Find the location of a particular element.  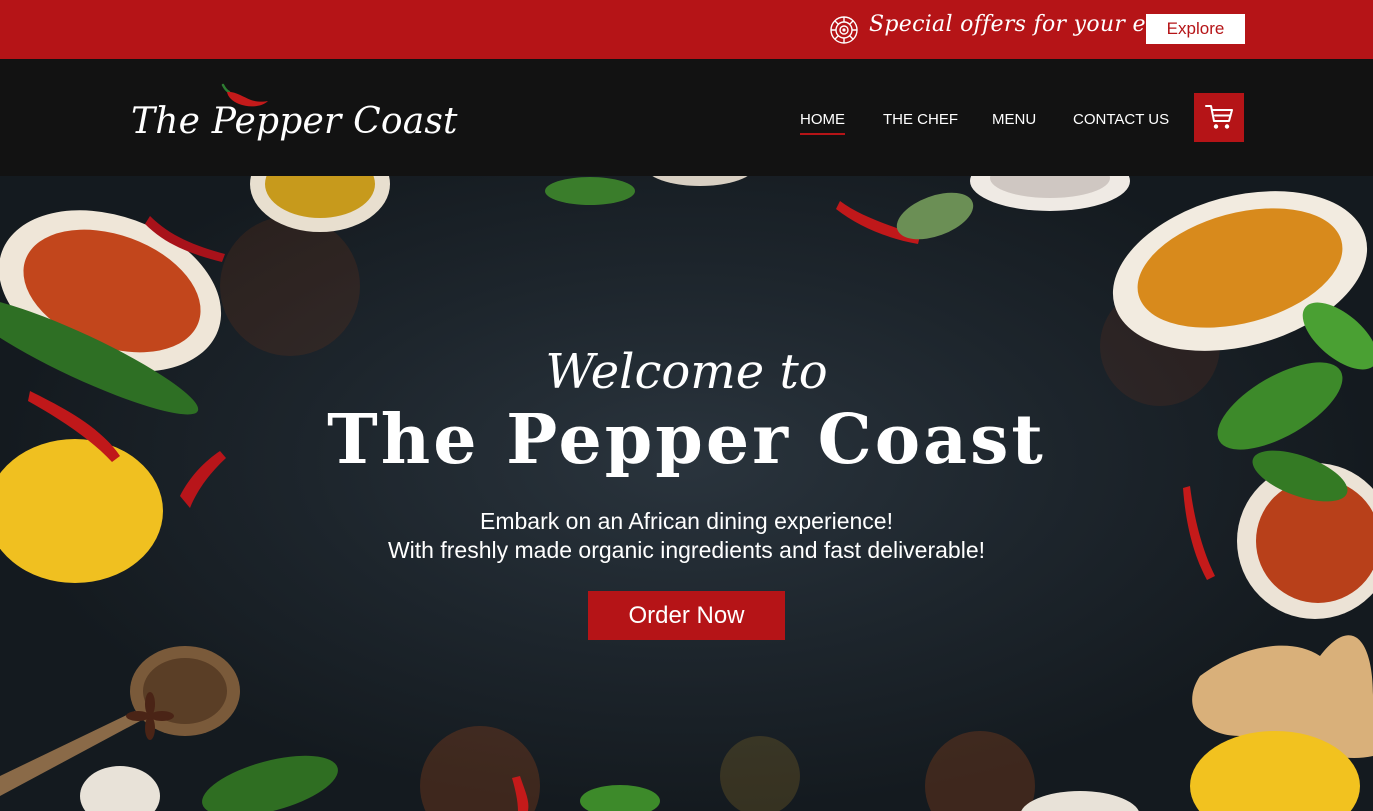

explore-button: Explore is located at coordinates (1195, 29).